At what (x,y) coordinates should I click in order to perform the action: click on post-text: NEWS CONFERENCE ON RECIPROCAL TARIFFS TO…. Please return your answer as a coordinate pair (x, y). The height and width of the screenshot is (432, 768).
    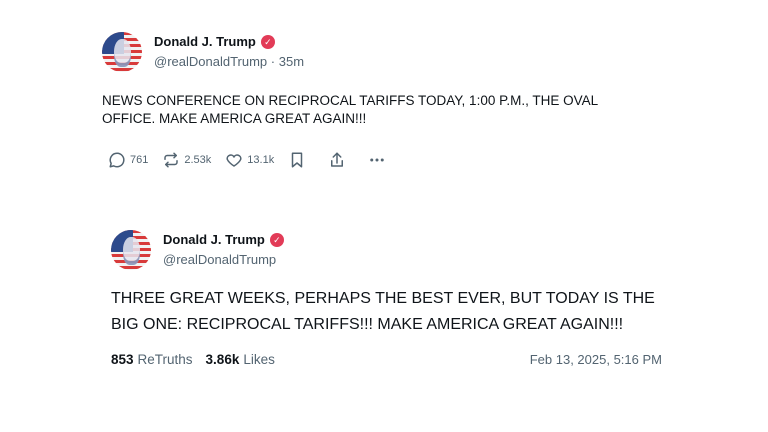
    Looking at the image, I should click on (350, 109).